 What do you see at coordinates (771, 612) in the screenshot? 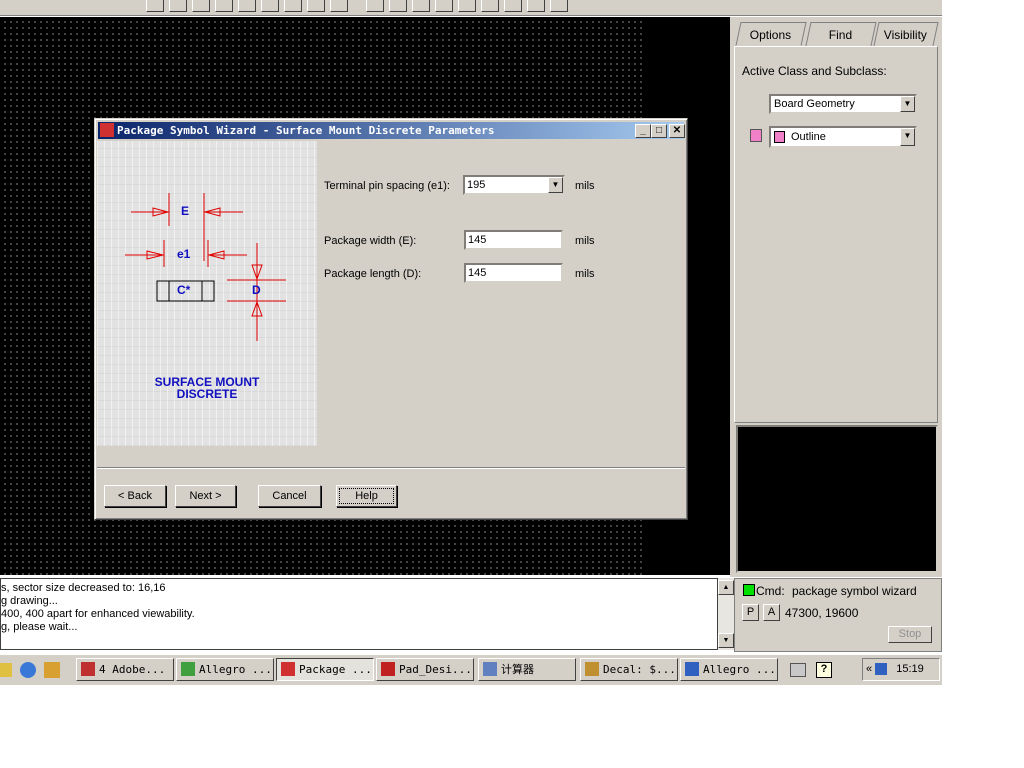
I see `a-button: A` at bounding box center [771, 612].